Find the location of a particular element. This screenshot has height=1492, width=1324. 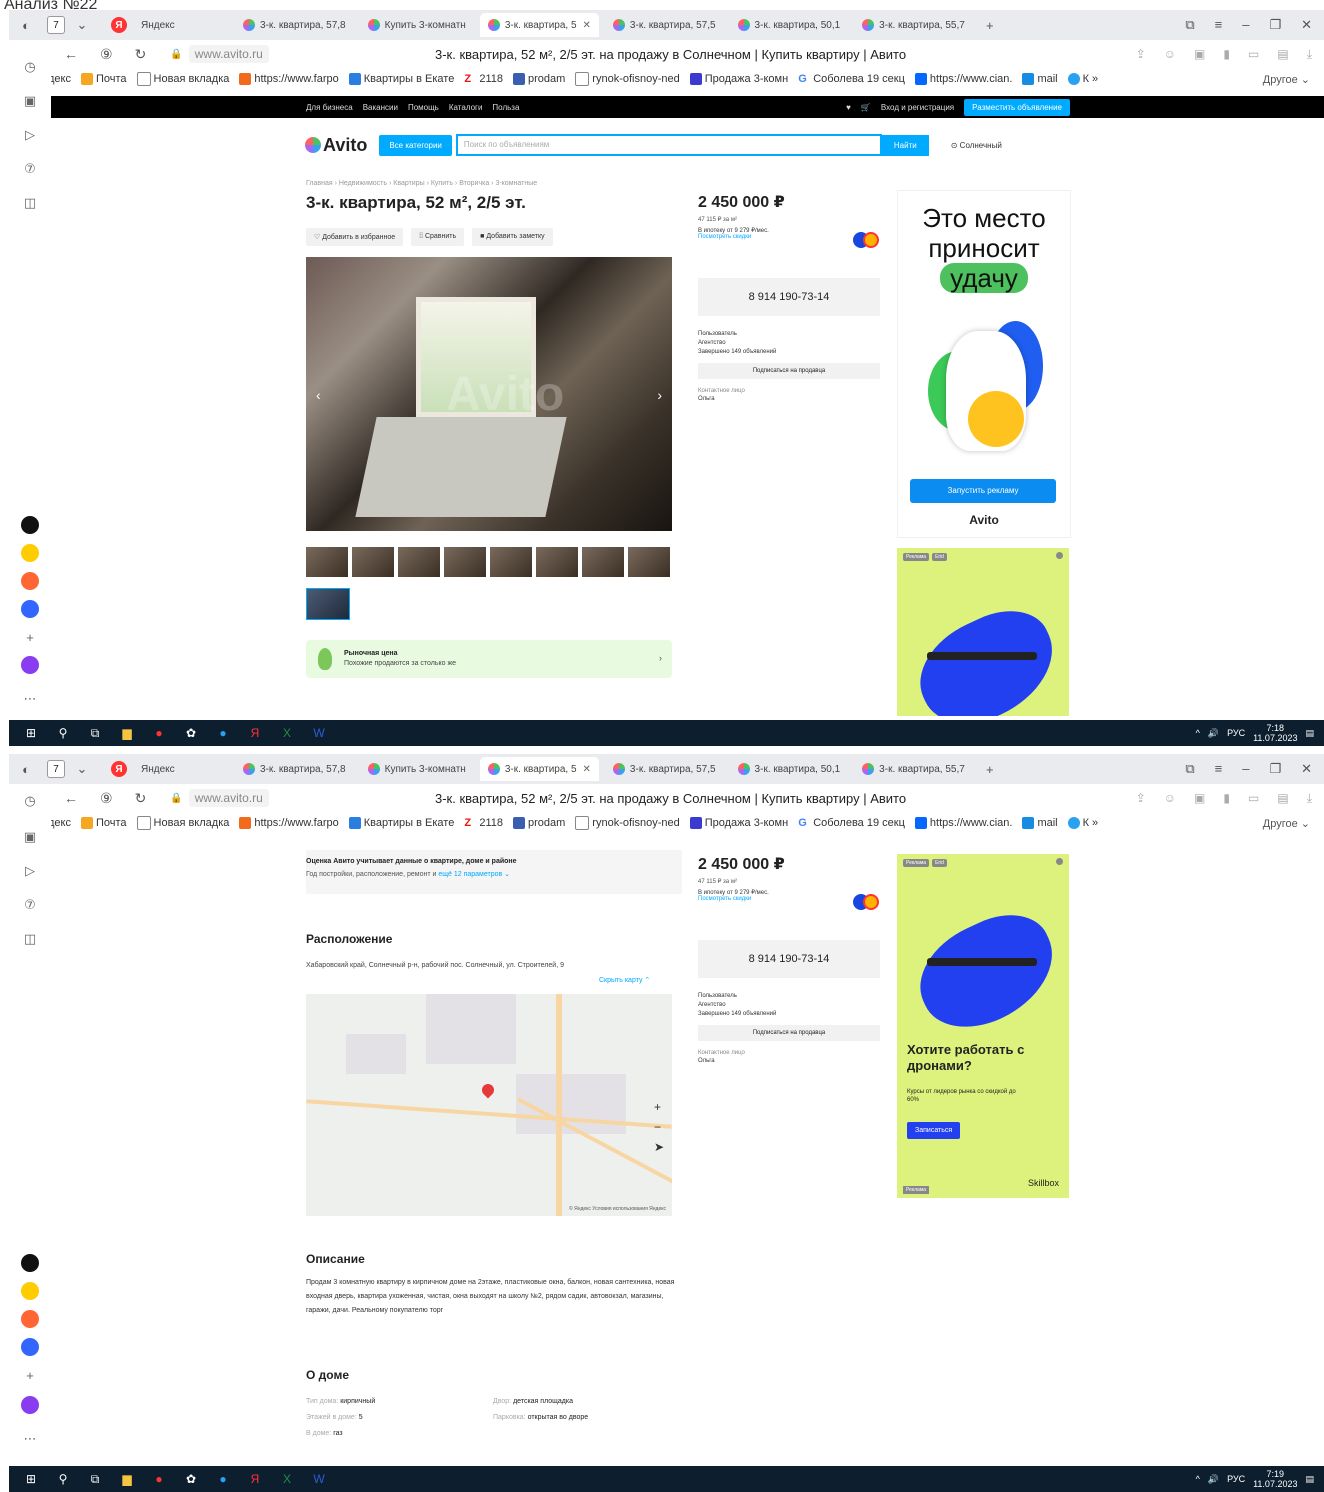

post-ad-button: Разместить объявление is located at coordinates (1017, 107).